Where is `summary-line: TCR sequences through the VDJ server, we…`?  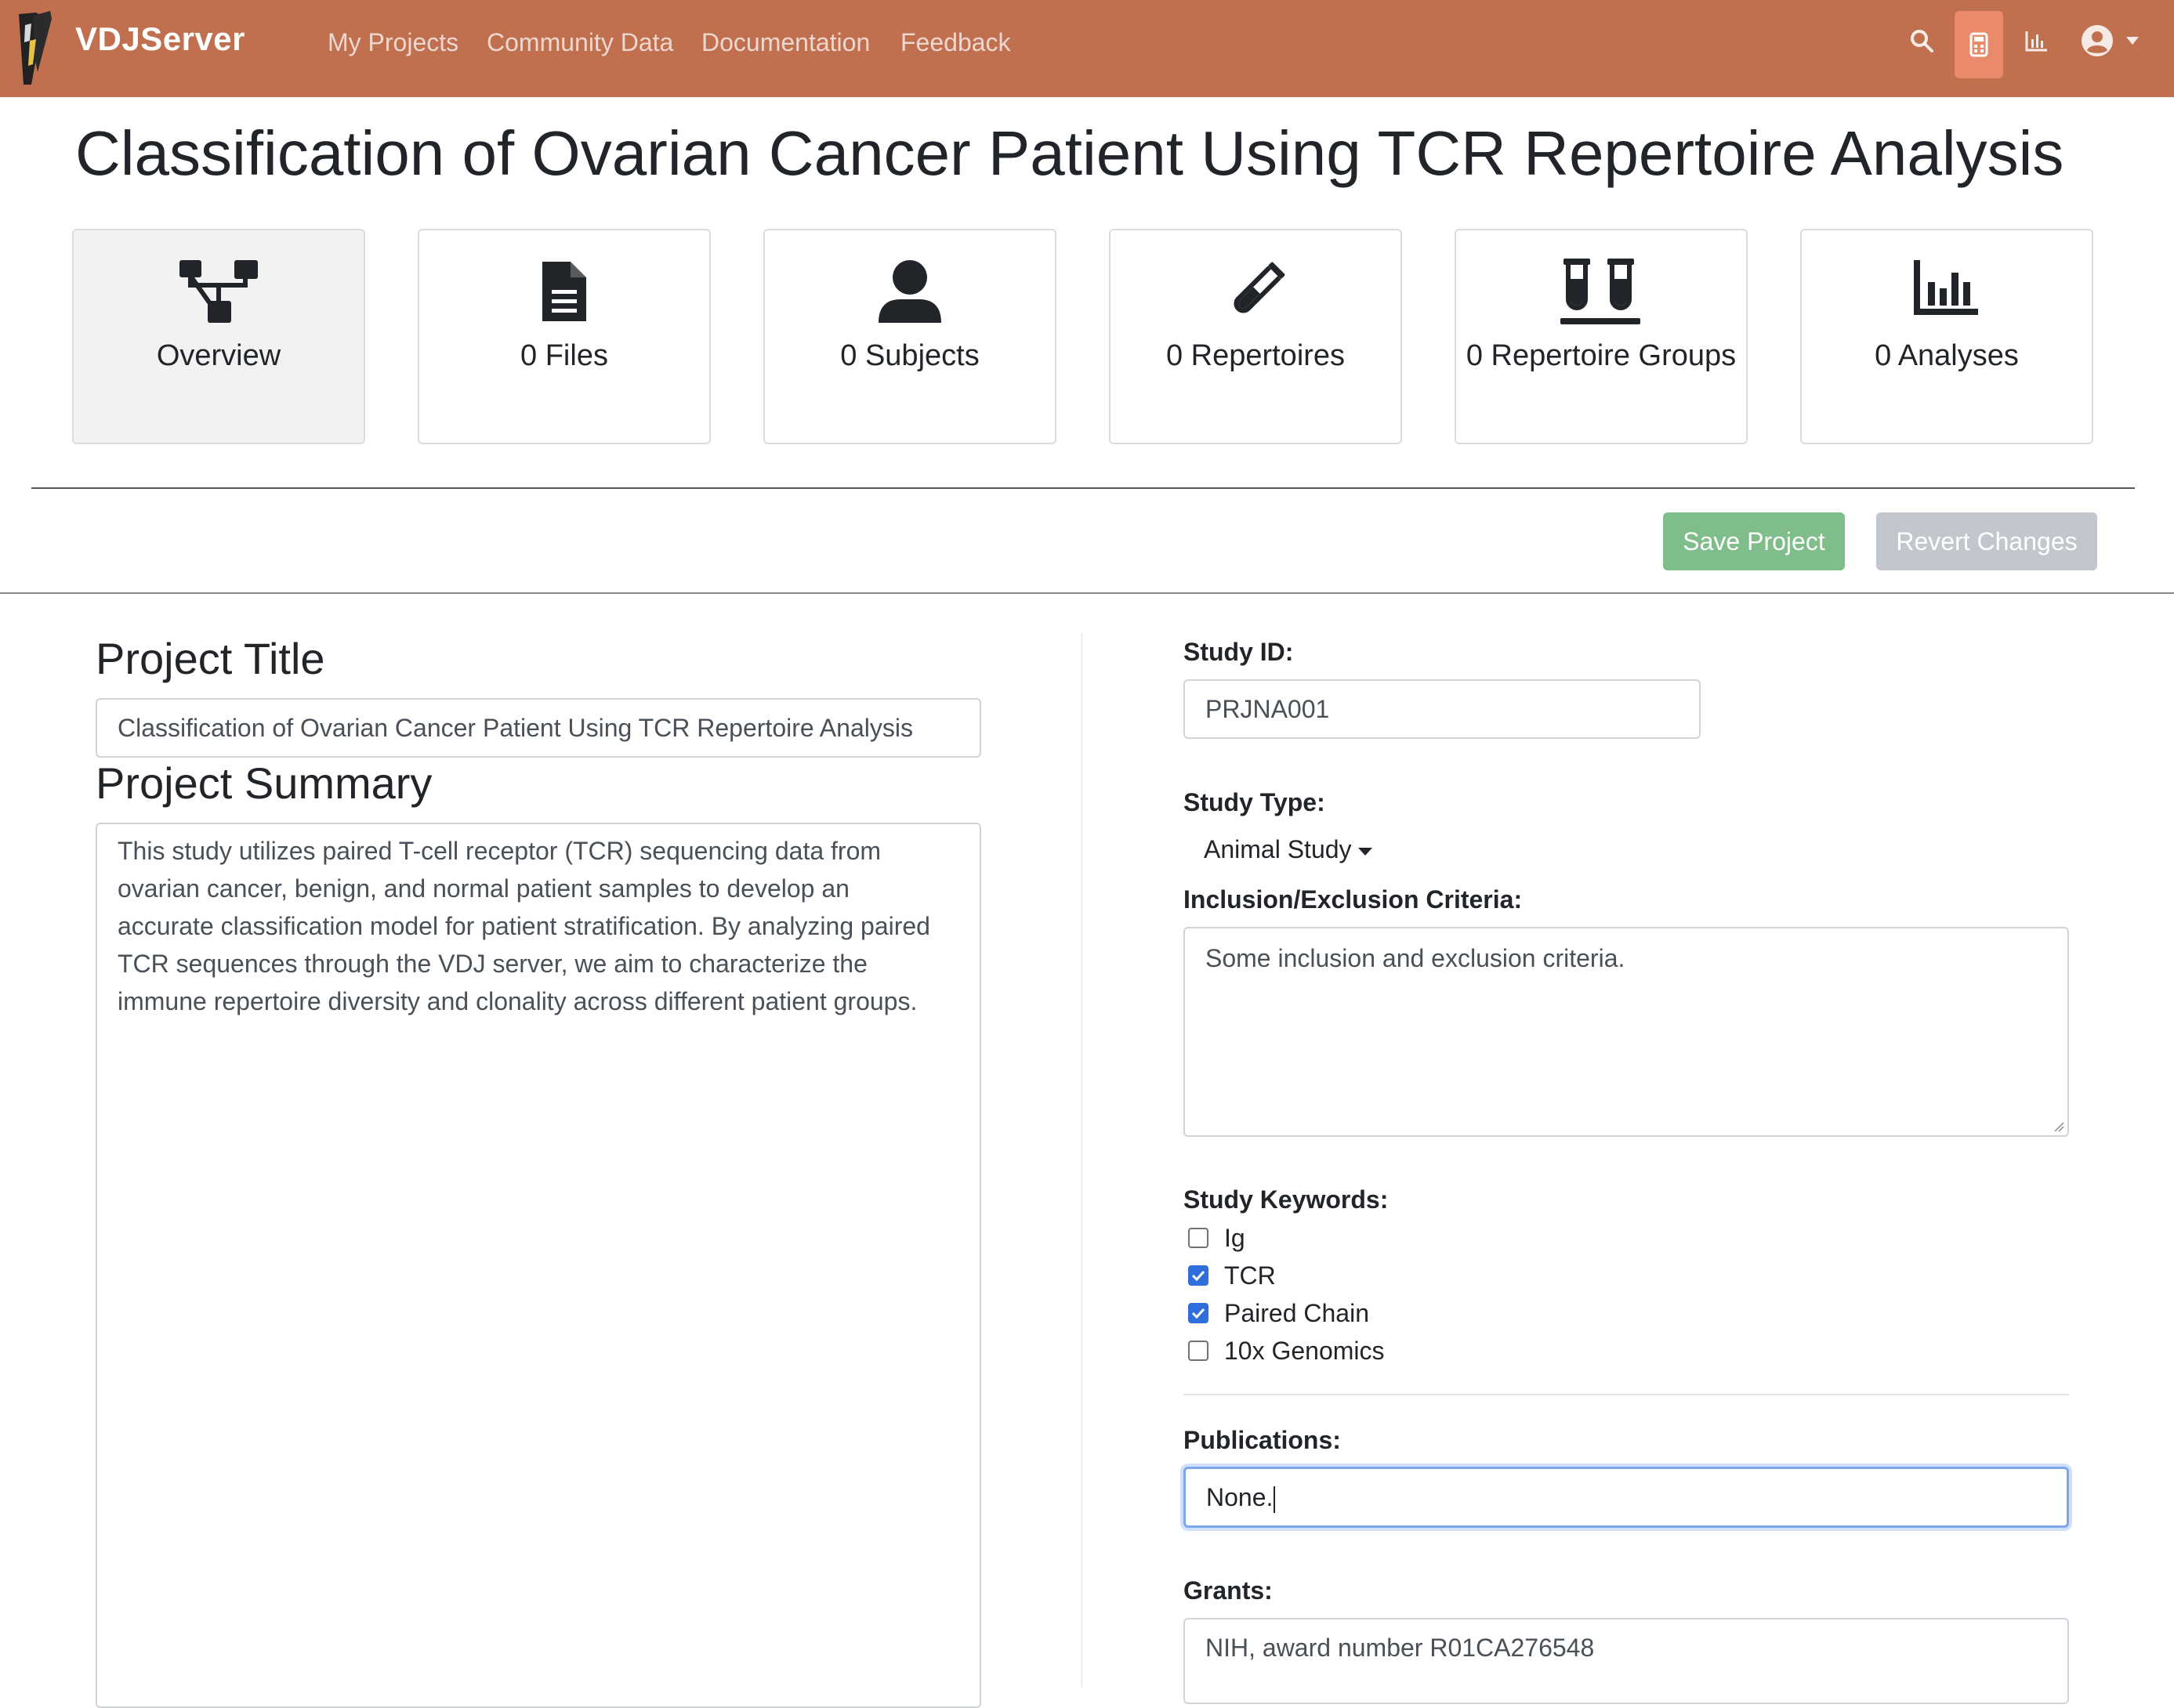
summary-line: TCR sequences through the VDJ server, we… is located at coordinates (493, 964).